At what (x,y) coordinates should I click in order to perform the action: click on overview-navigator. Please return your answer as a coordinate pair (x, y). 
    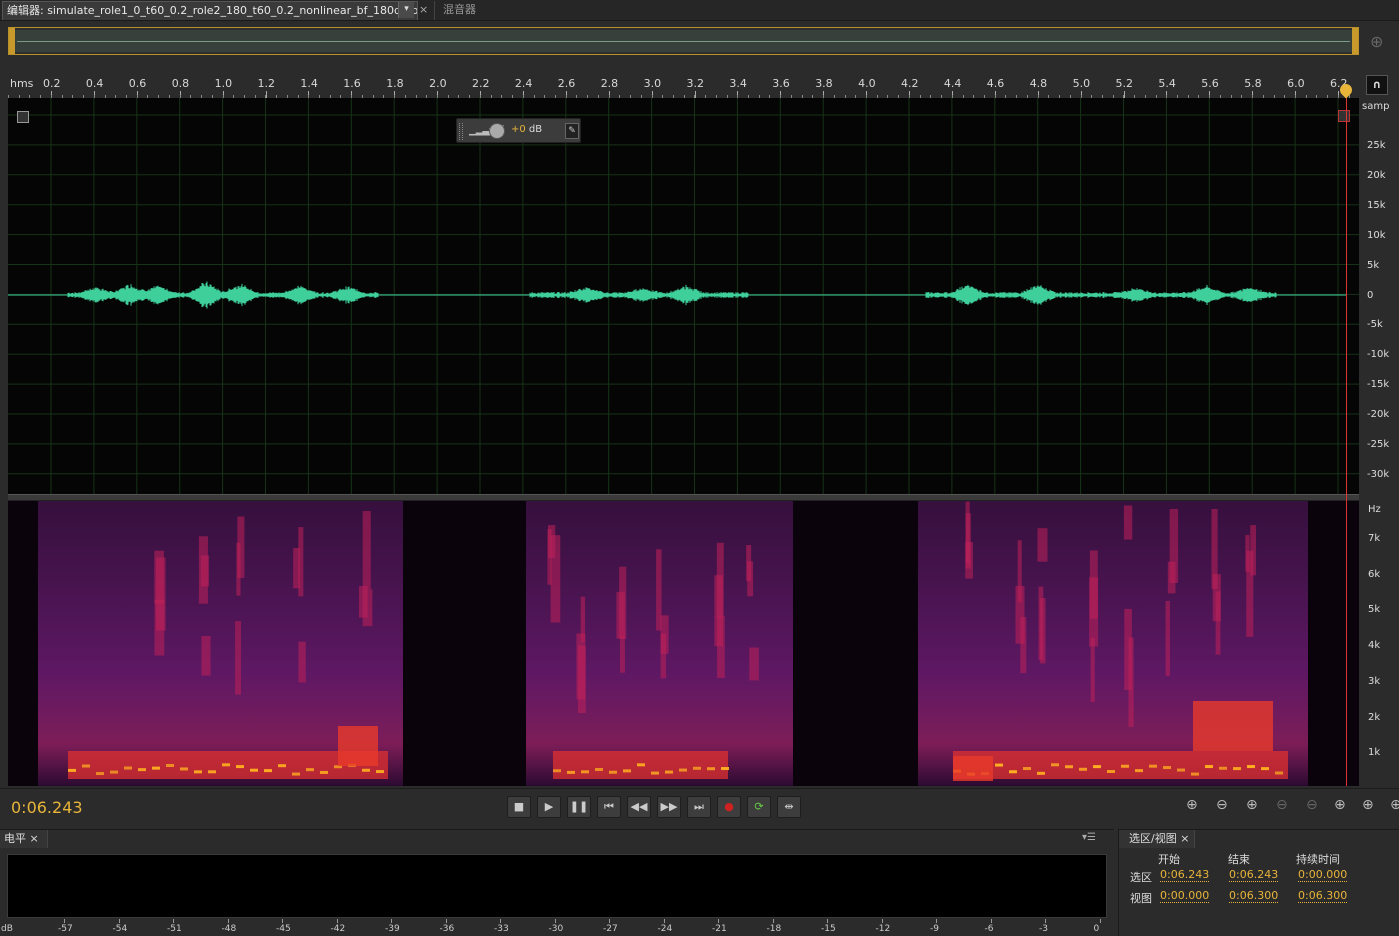
    Looking at the image, I should click on (683, 41).